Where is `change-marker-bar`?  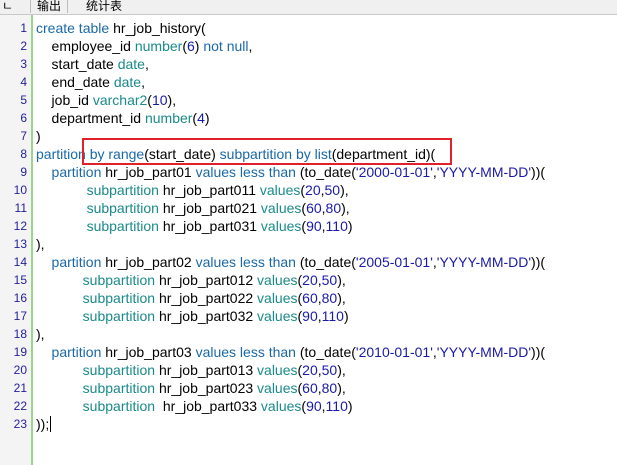
change-marker-bar is located at coordinates (32, 240).